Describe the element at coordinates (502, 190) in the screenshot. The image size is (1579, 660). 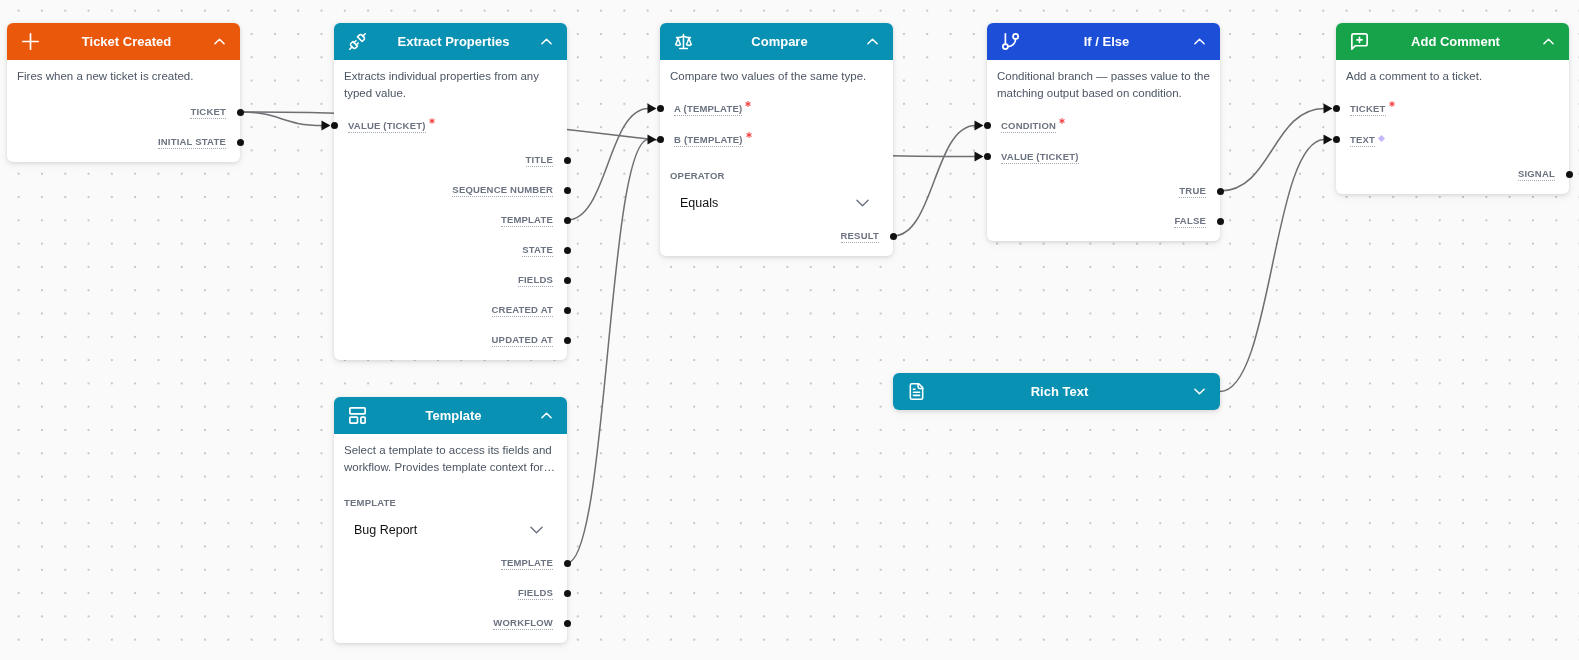
I see `port-label: SEQUENCE NUMBER` at that location.